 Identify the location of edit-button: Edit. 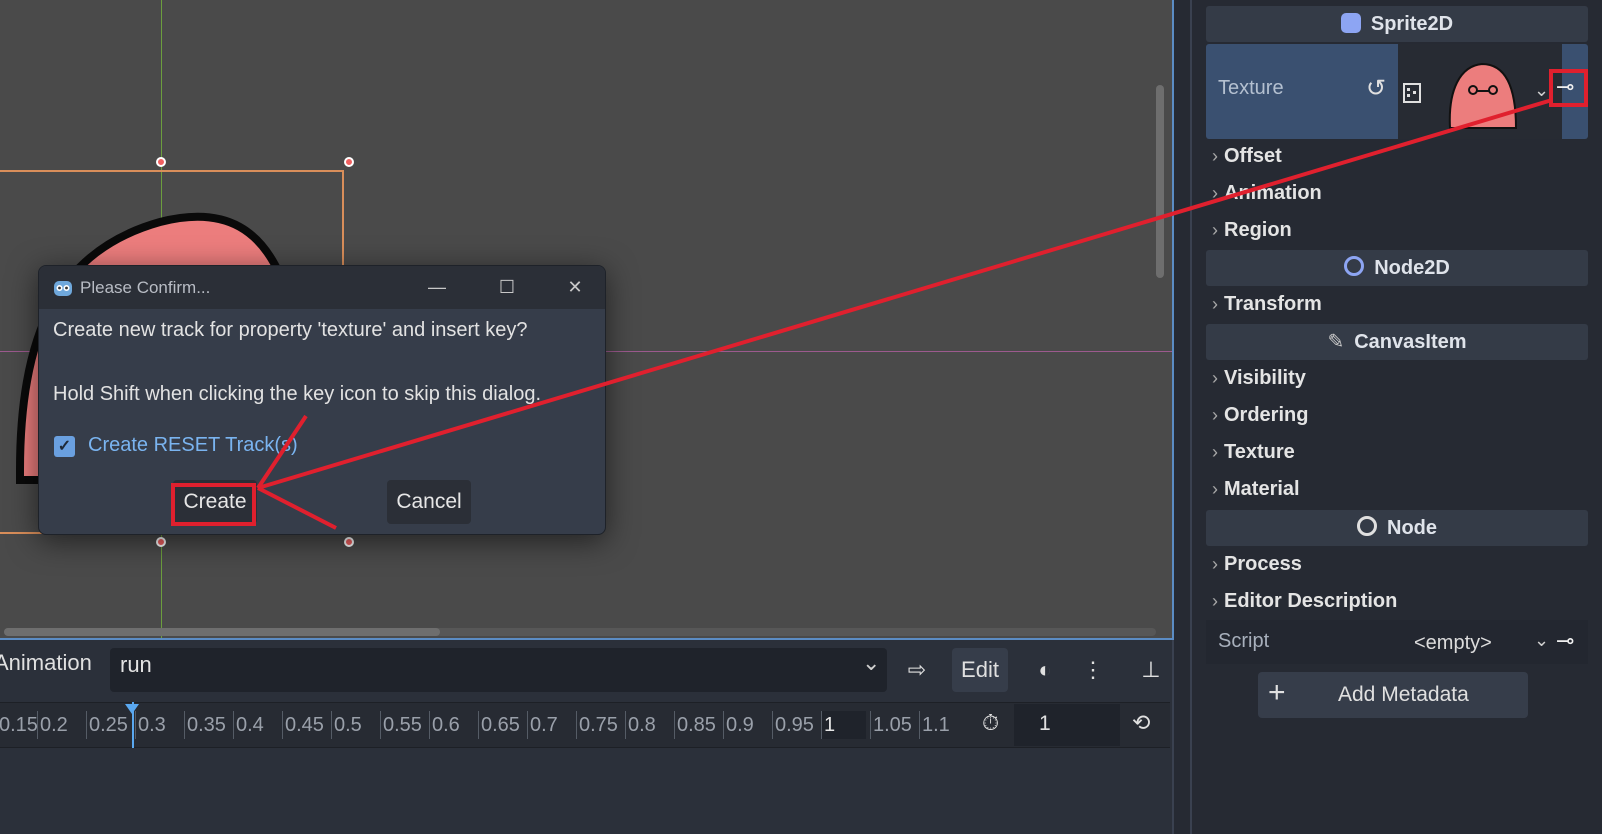
(980, 670).